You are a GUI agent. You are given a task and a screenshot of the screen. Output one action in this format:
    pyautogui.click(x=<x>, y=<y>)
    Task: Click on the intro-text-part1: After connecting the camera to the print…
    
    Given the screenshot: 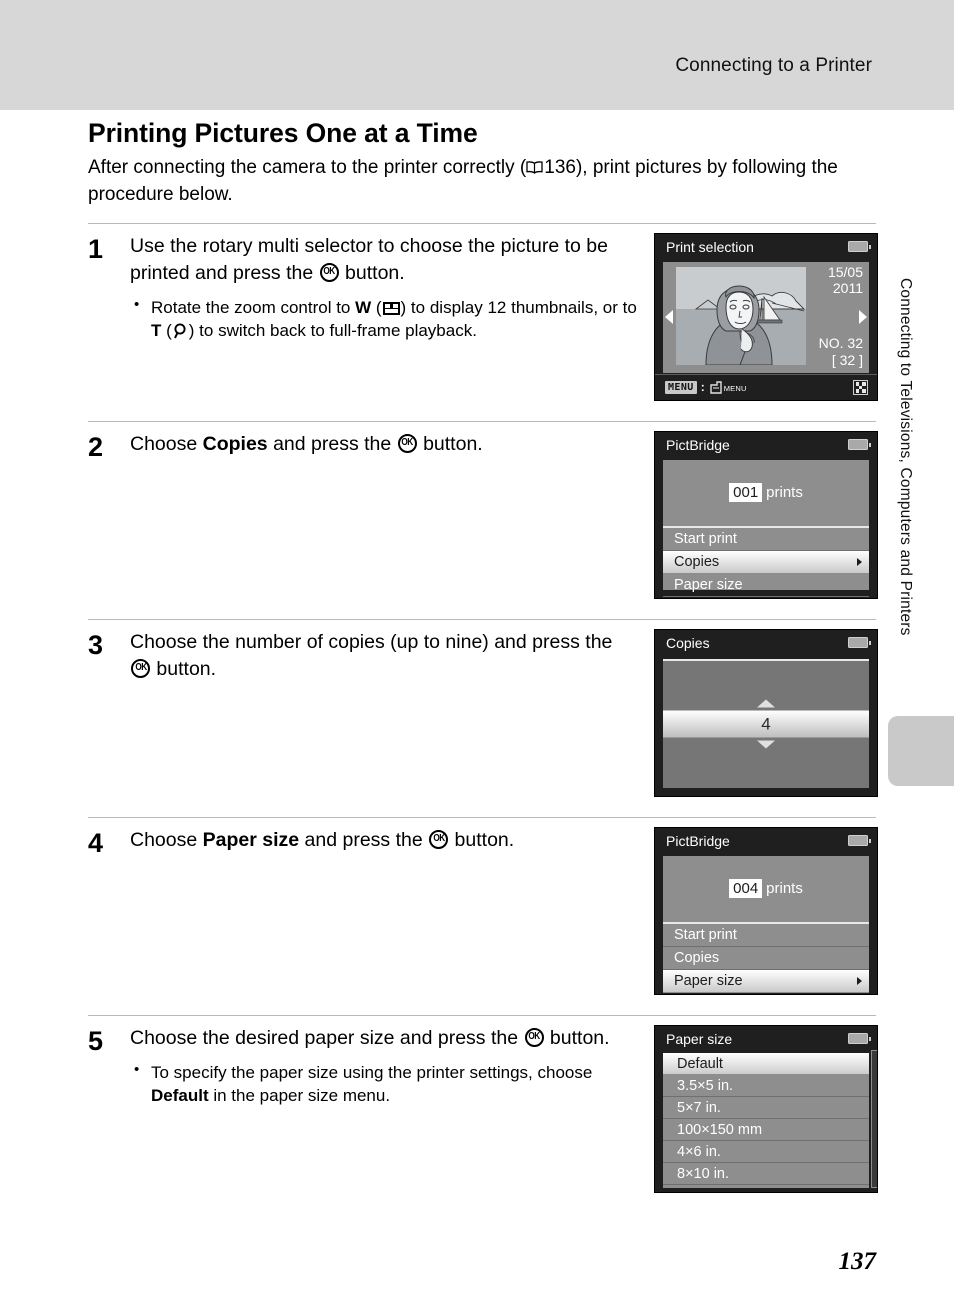 What is the action you would take?
    pyautogui.click(x=307, y=167)
    